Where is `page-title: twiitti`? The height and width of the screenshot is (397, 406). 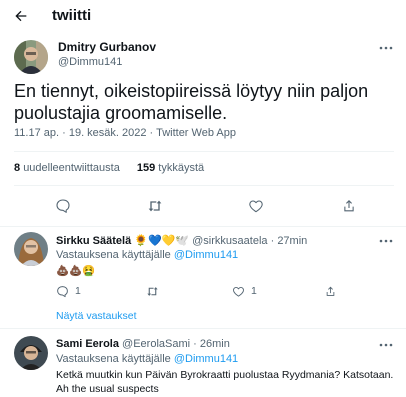 page-title: twiitti is located at coordinates (72, 15).